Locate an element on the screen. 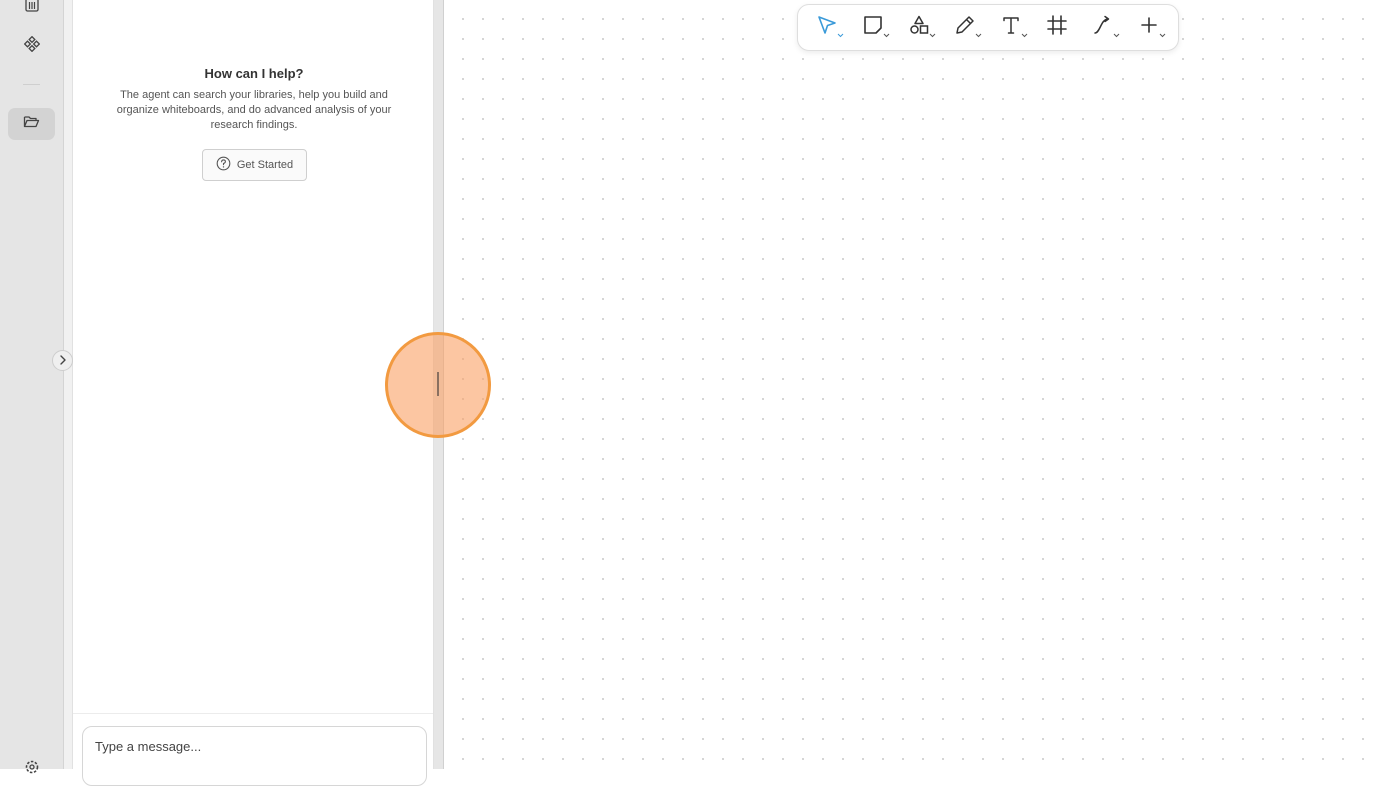 The height and width of the screenshot is (786, 1376). help-title: How can I help? is located at coordinates (254, 73).